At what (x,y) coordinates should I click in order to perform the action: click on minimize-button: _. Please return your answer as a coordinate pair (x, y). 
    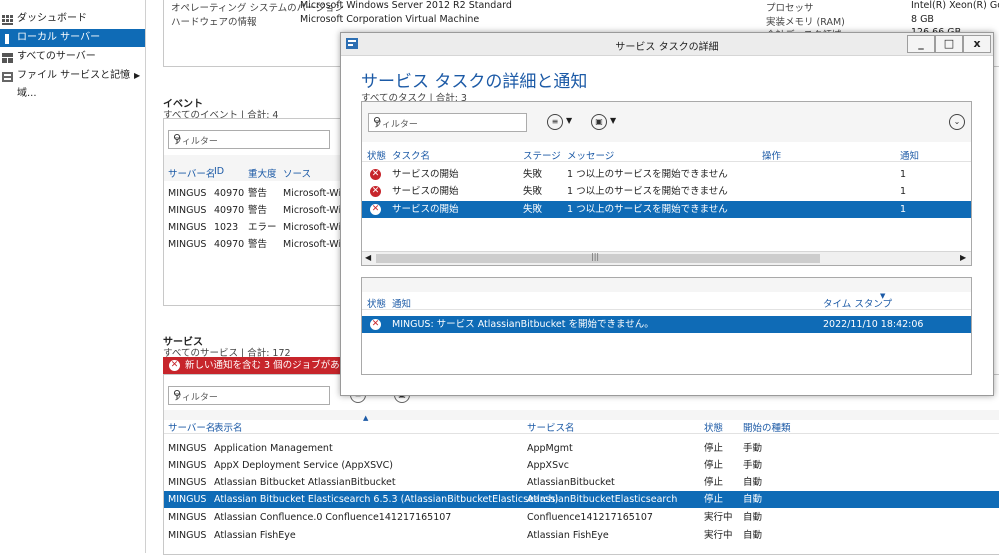
    Looking at the image, I should click on (921, 44).